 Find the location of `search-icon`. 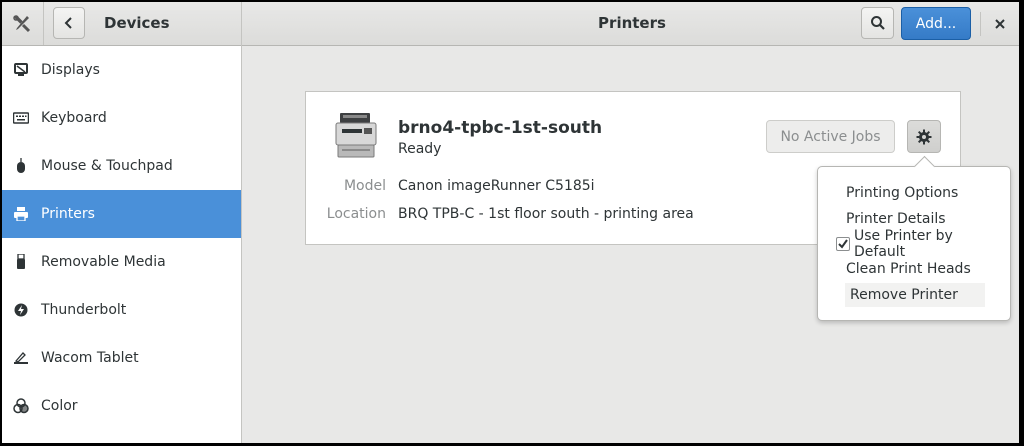

search-icon is located at coordinates (877, 23).